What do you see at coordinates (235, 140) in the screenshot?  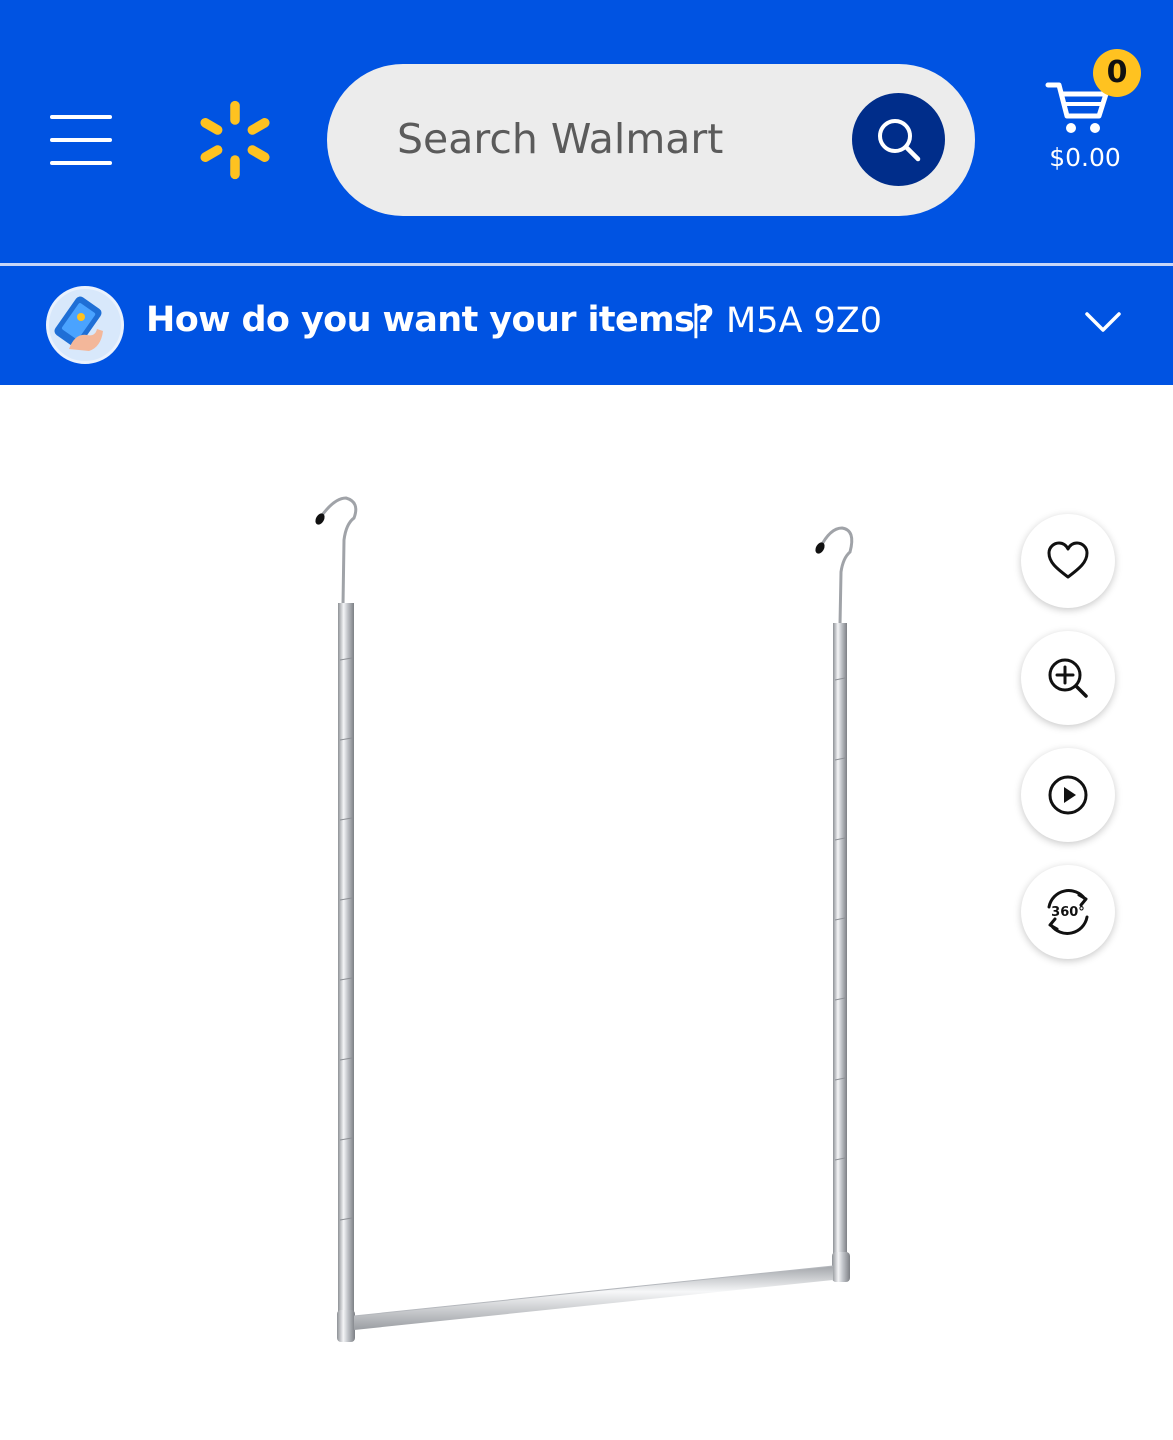 I see `walmart-spark-logo` at bounding box center [235, 140].